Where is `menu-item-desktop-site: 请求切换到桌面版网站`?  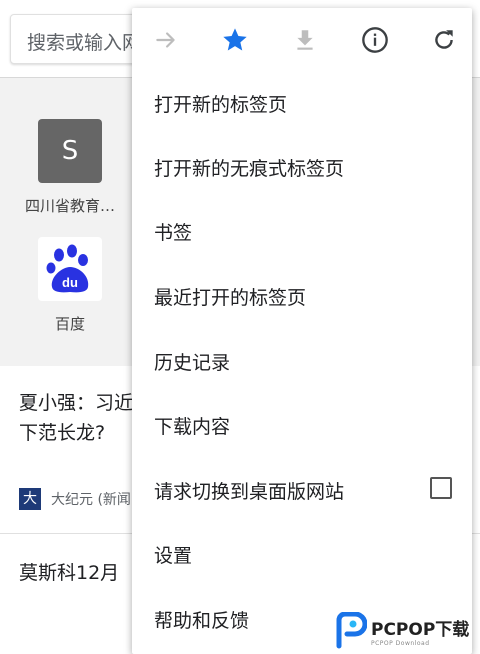 menu-item-desktop-site: 请求切换到桌面版网站 is located at coordinates (302, 489).